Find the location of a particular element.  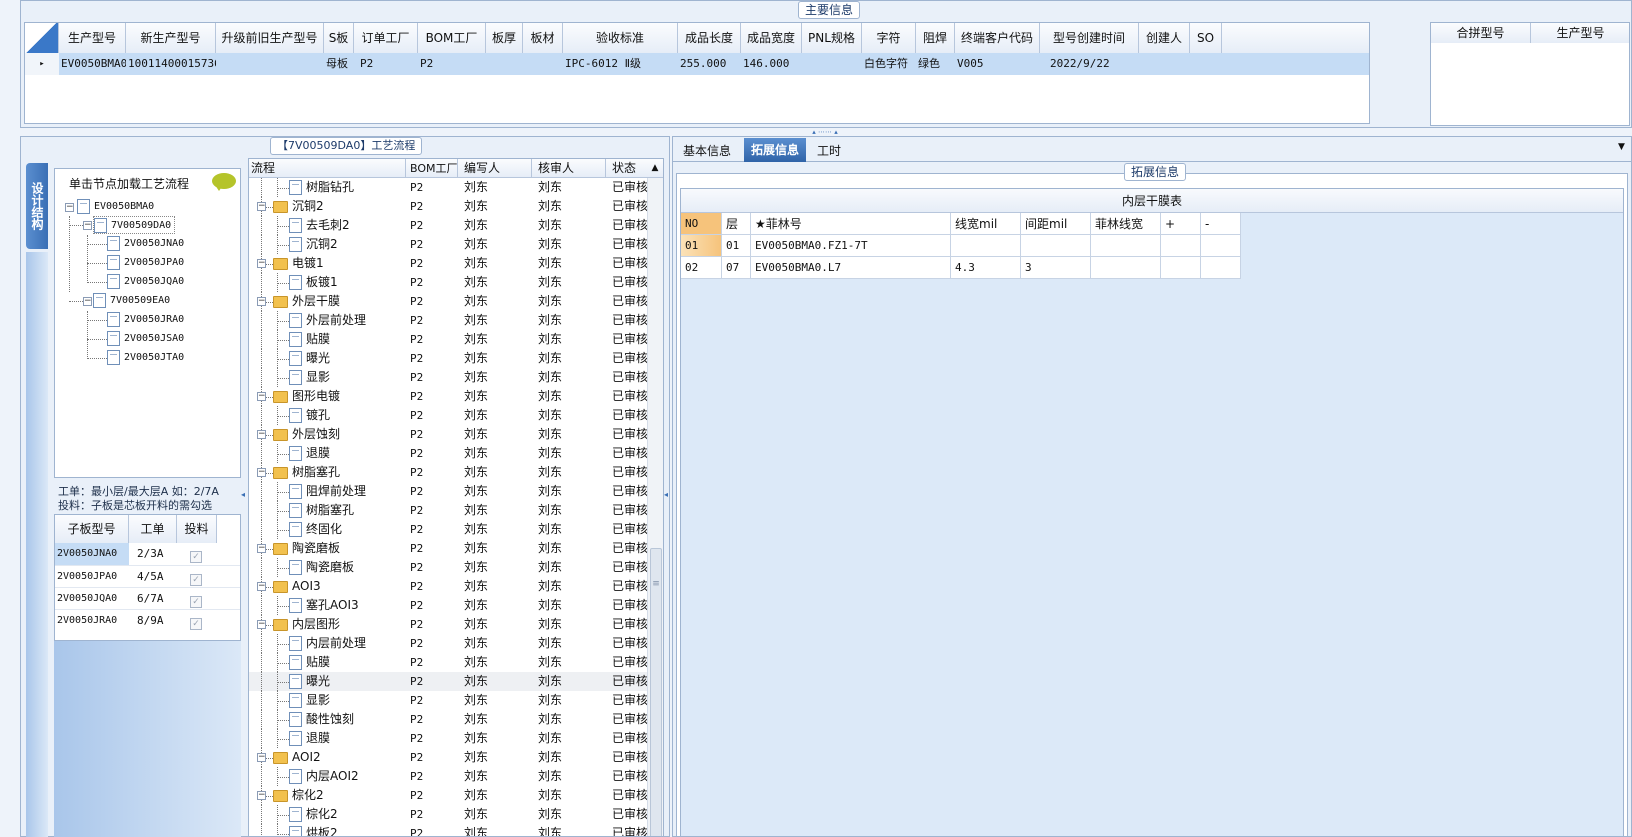

col-header: 升级前旧生产型号 is located at coordinates (270, 38).